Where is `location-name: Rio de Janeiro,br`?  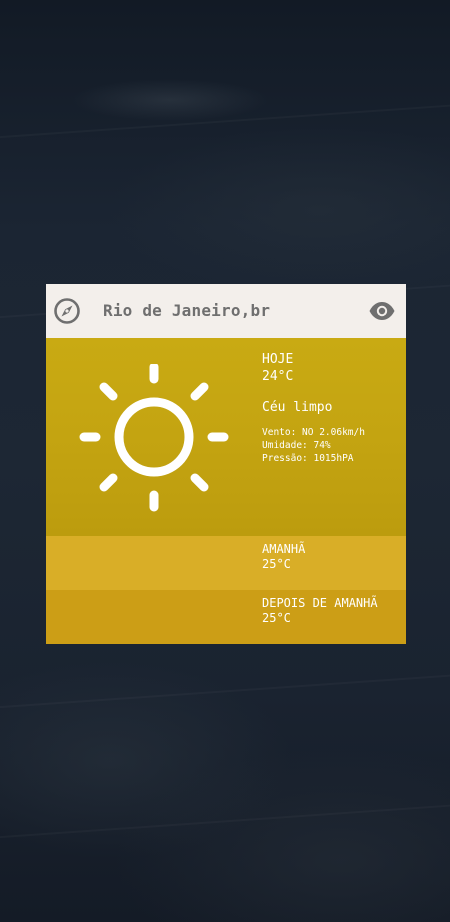 location-name: Rio de Janeiro,br is located at coordinates (186, 310).